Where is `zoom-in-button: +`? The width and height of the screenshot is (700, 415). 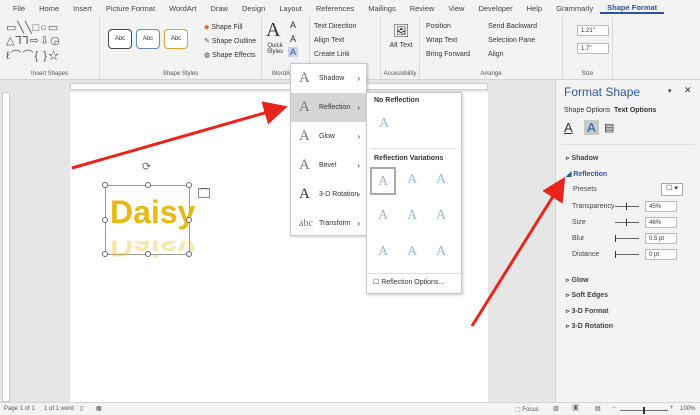
zoom-in-button: + is located at coordinates (672, 408).